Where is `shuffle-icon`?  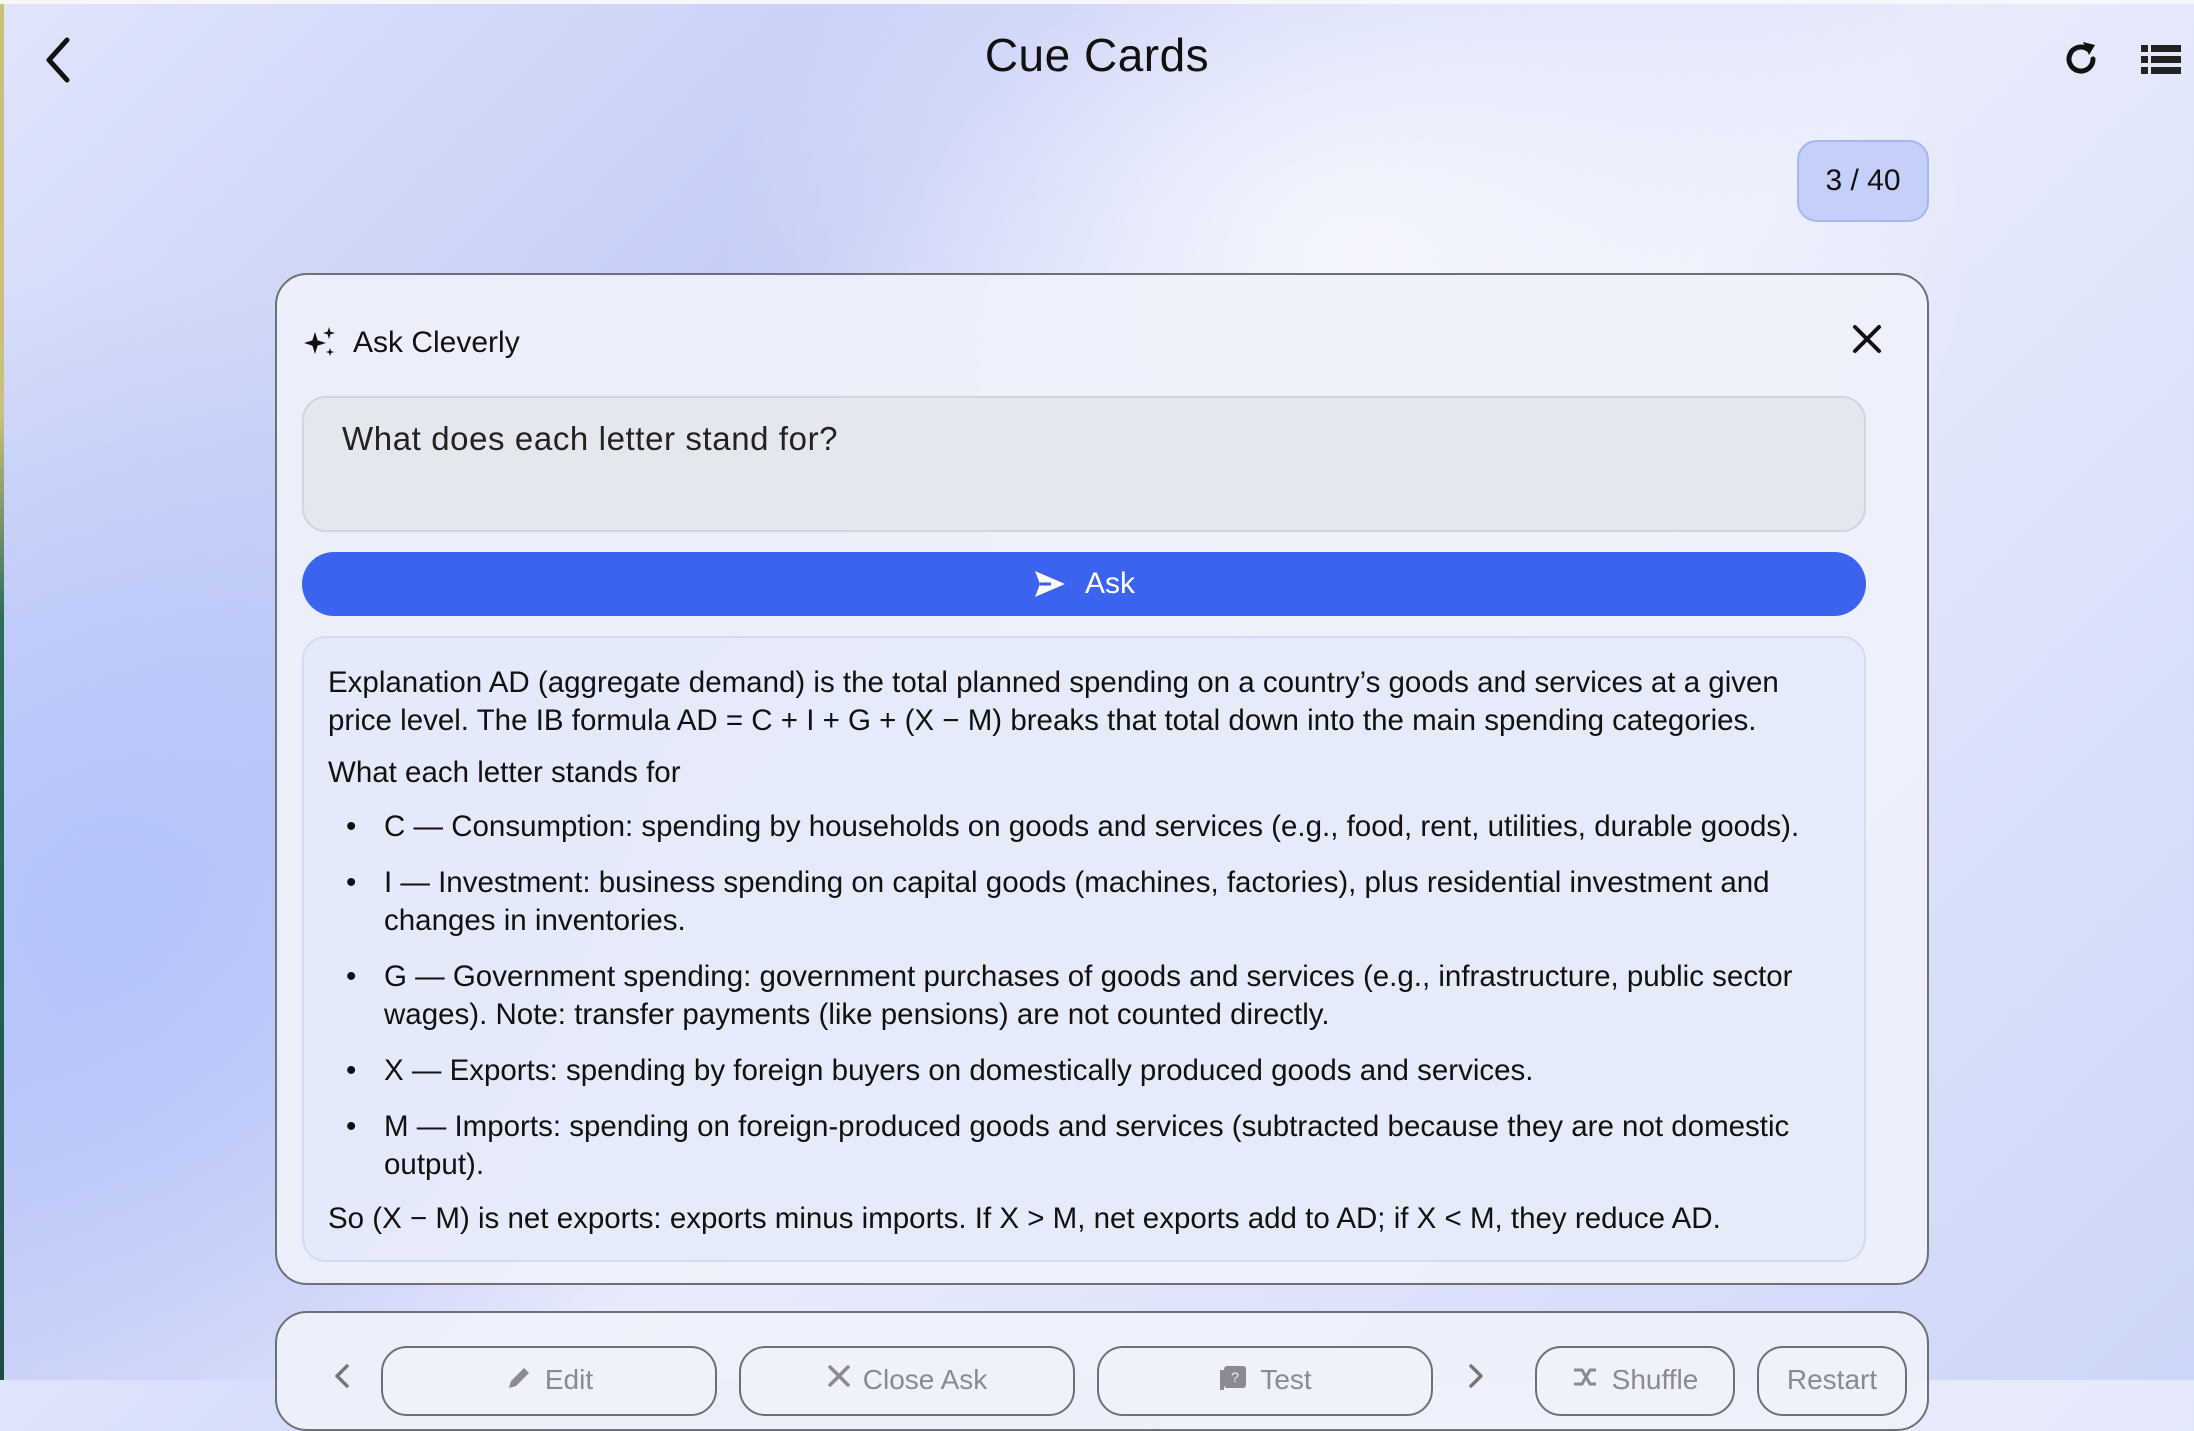 shuffle-icon is located at coordinates (1584, 1377).